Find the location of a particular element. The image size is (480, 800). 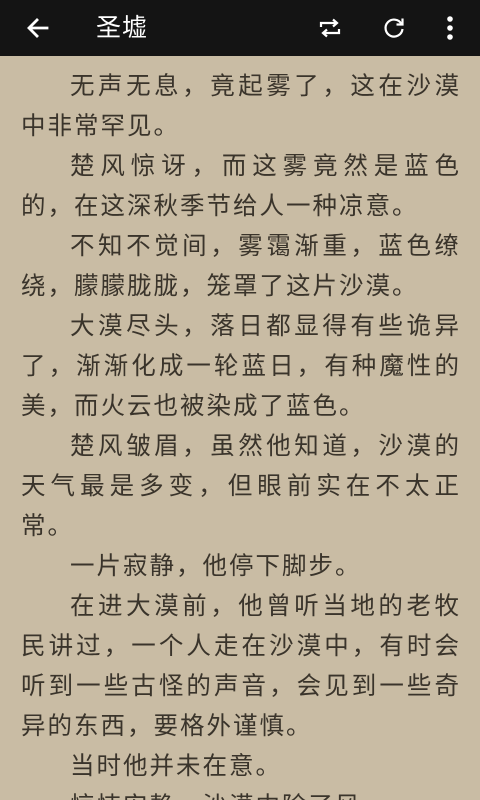

more-options-button is located at coordinates (450, 28).